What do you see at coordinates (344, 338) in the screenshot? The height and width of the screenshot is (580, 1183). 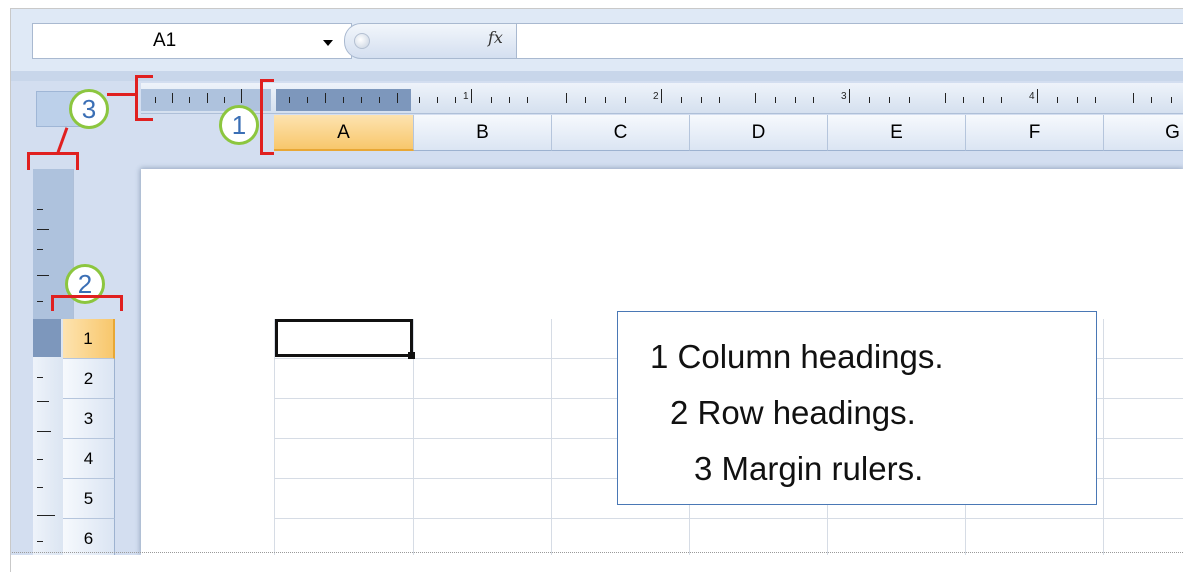 I see `active-cell-a1` at bounding box center [344, 338].